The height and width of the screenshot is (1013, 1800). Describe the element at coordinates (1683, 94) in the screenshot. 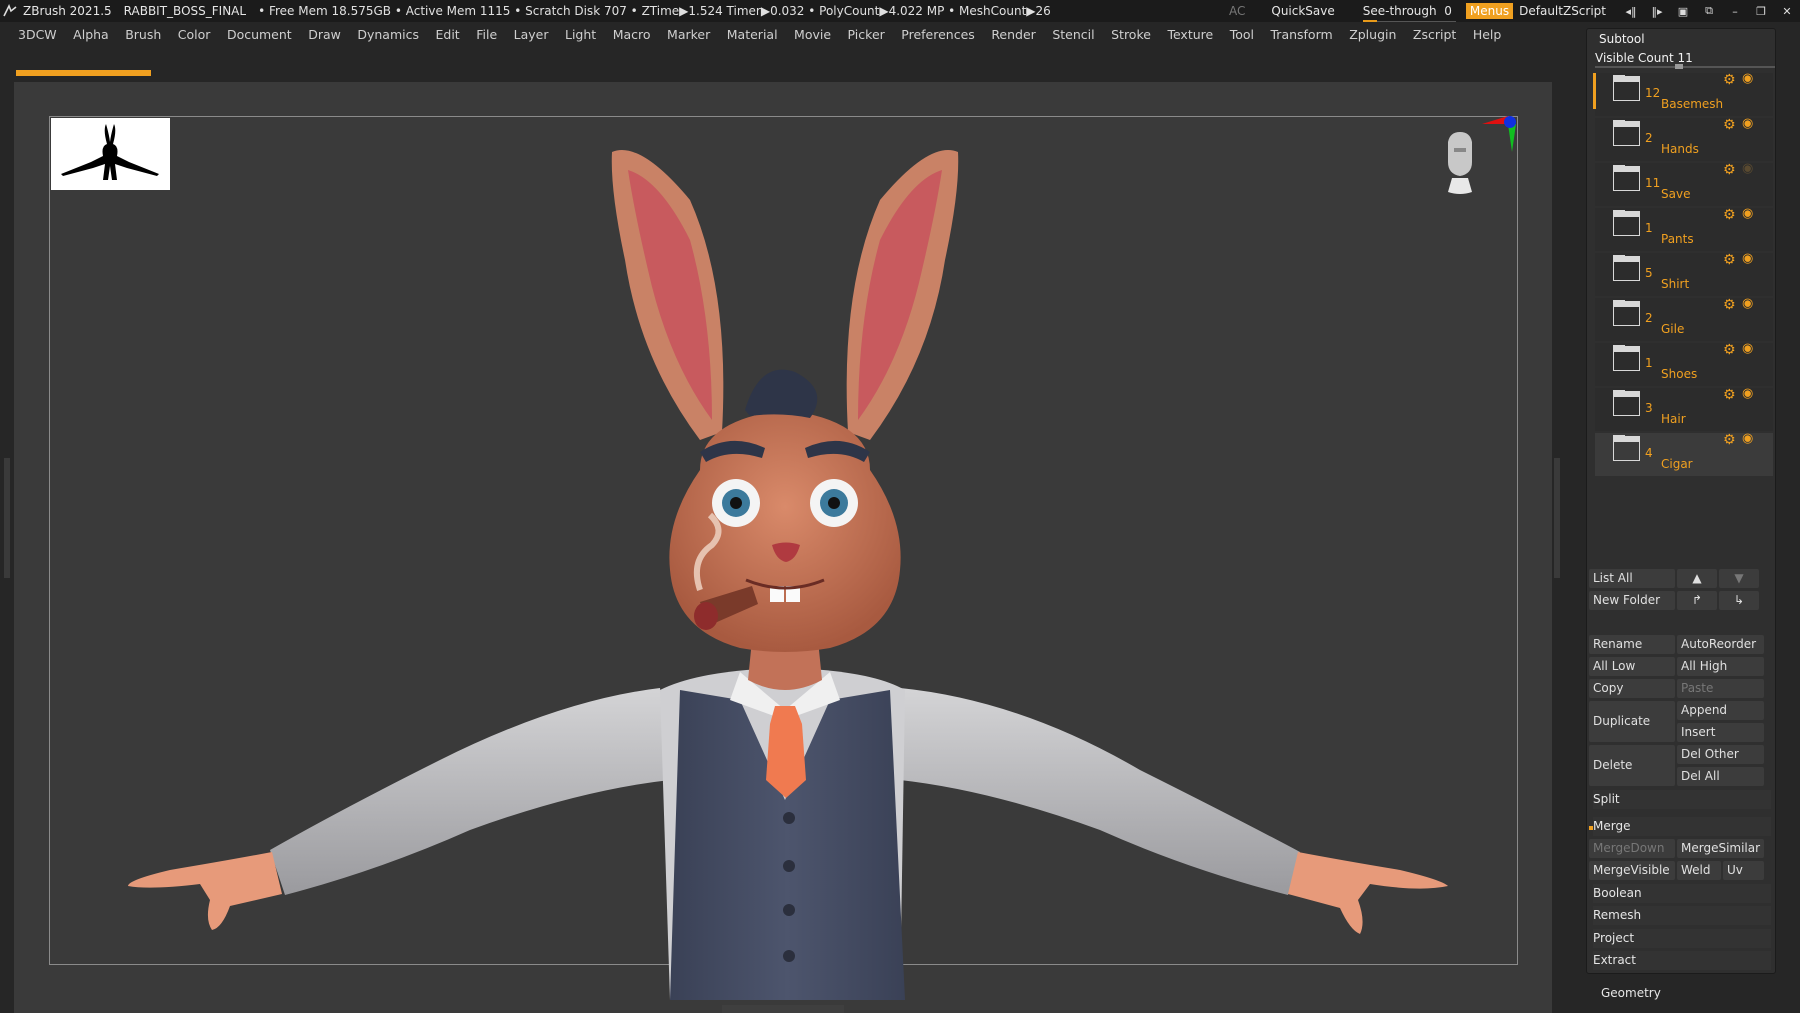

I see `subtool-item-basemesh: 12 Basemesh ⚙ ◉` at that location.